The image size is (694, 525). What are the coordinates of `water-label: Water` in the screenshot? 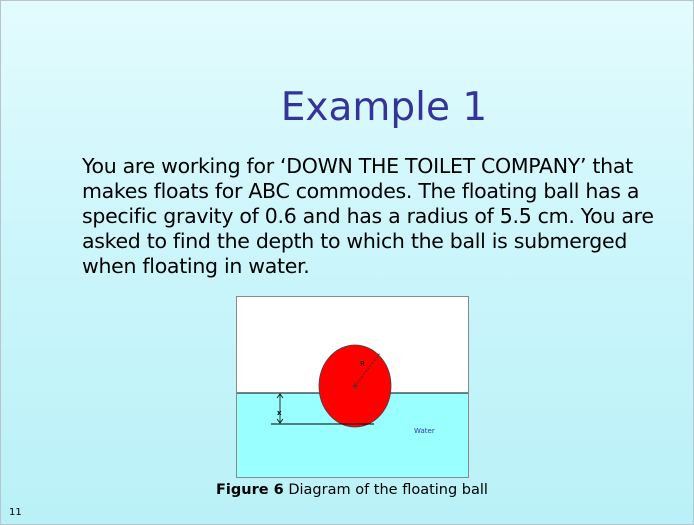 It's located at (424, 431).